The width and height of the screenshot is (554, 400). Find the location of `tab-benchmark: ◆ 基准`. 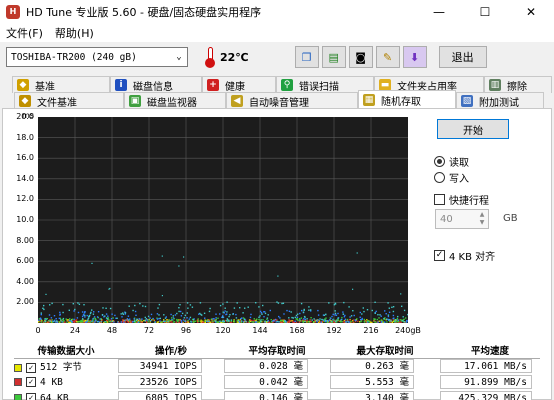

tab-benchmark: ◆ 基准 is located at coordinates (61, 84).